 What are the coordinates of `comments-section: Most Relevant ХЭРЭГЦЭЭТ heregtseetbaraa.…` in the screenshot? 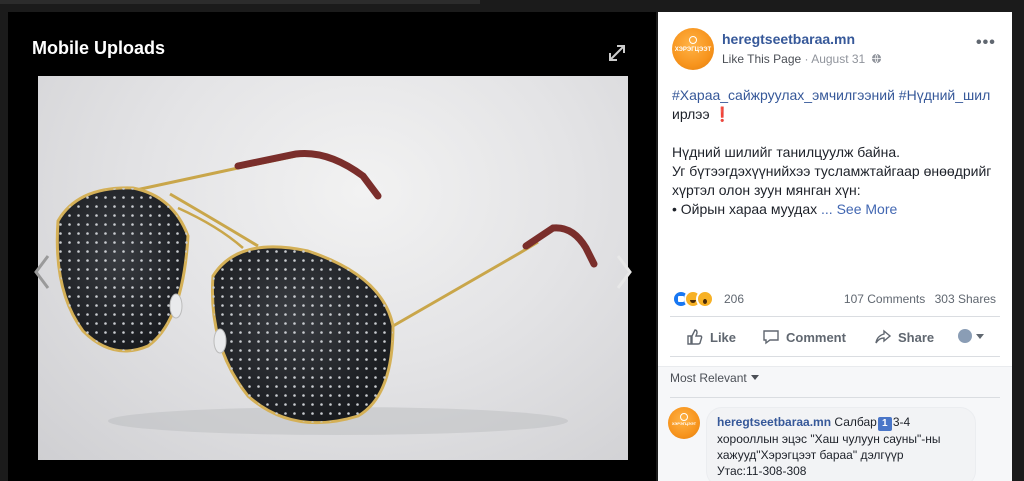 It's located at (835, 423).